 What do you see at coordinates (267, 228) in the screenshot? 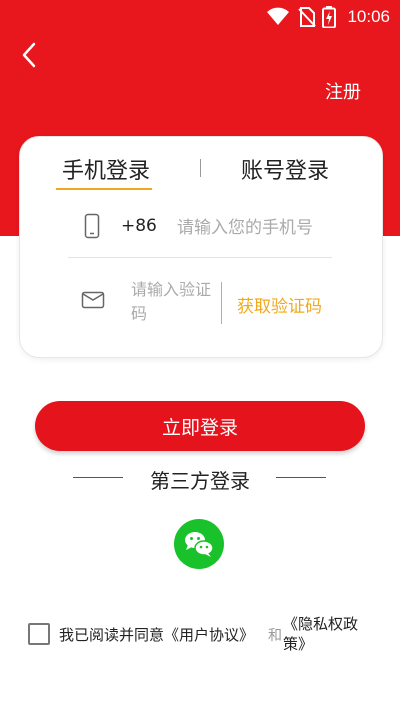
I see `phone-input` at bounding box center [267, 228].